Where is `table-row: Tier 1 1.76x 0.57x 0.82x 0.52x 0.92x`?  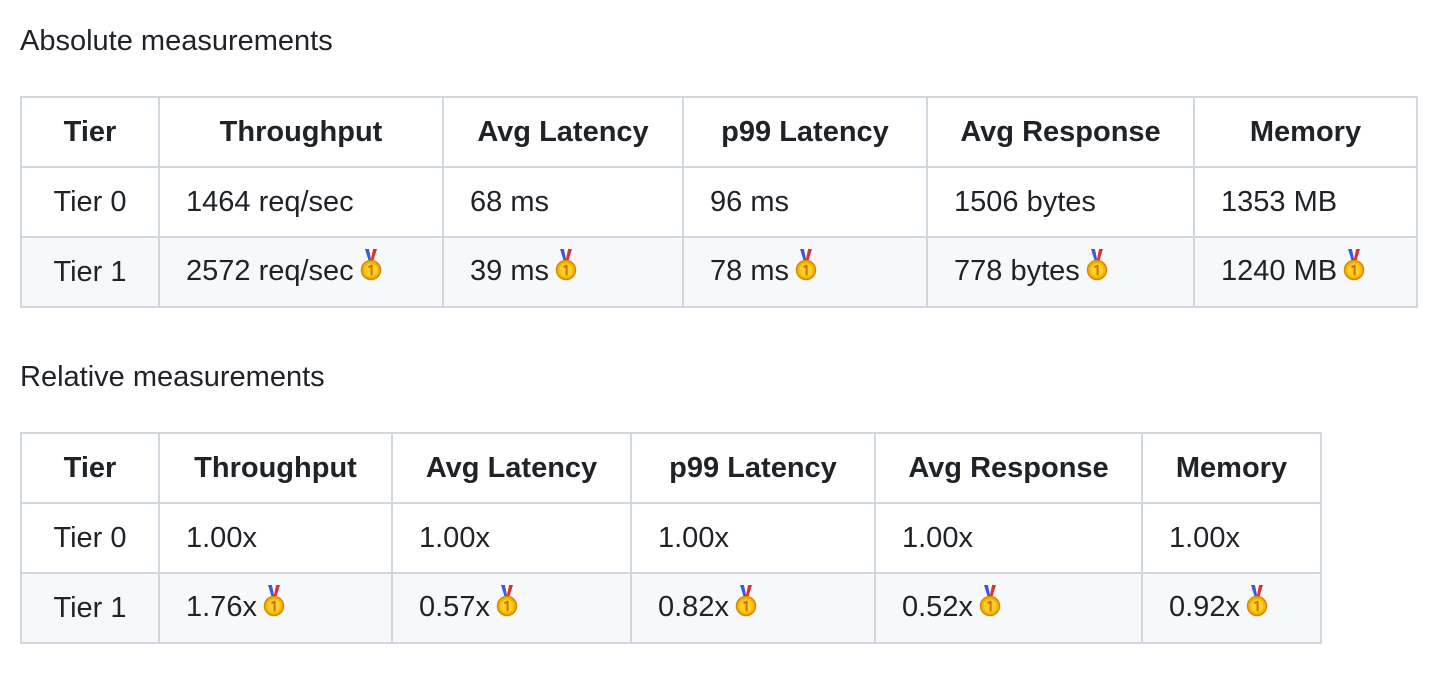 table-row: Tier 1 1.76x 0.57x 0.82x 0.52x 0.92x is located at coordinates (671, 608).